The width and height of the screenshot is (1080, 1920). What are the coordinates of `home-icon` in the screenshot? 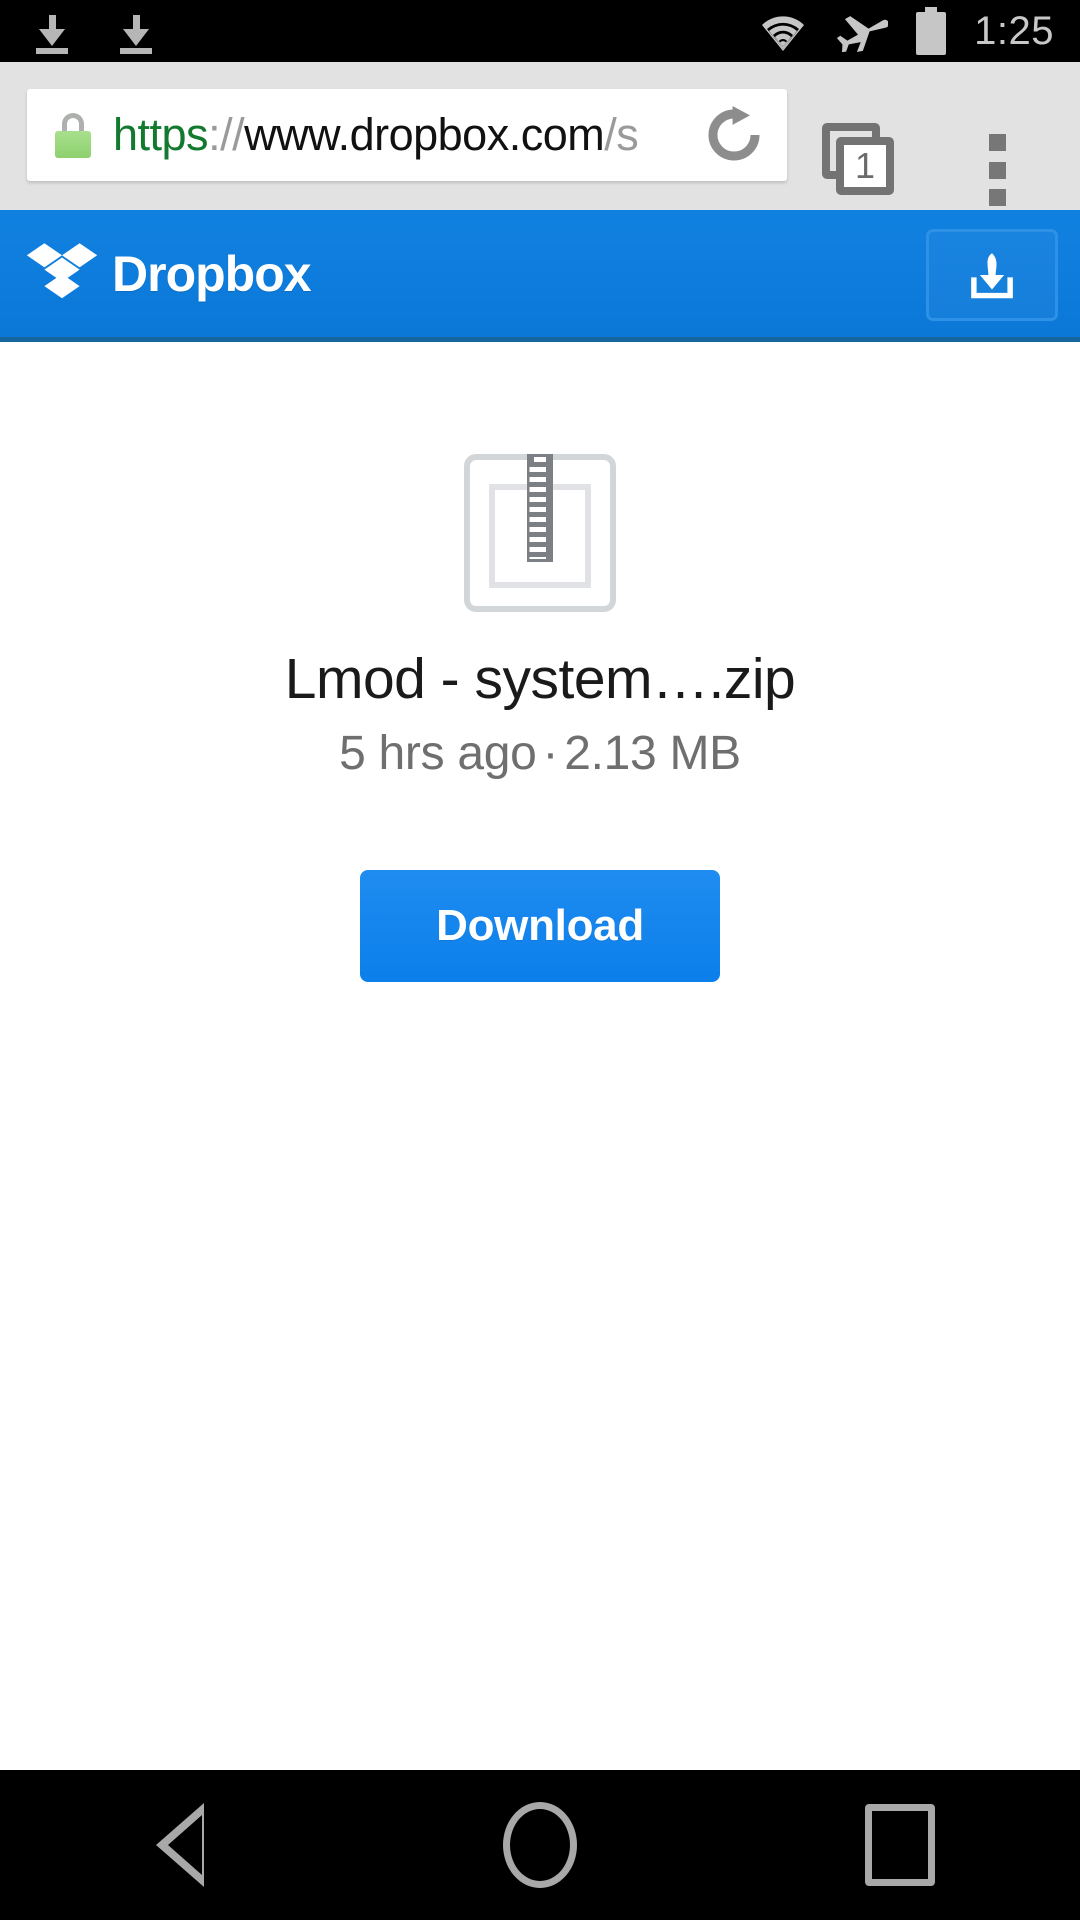 It's located at (540, 1845).